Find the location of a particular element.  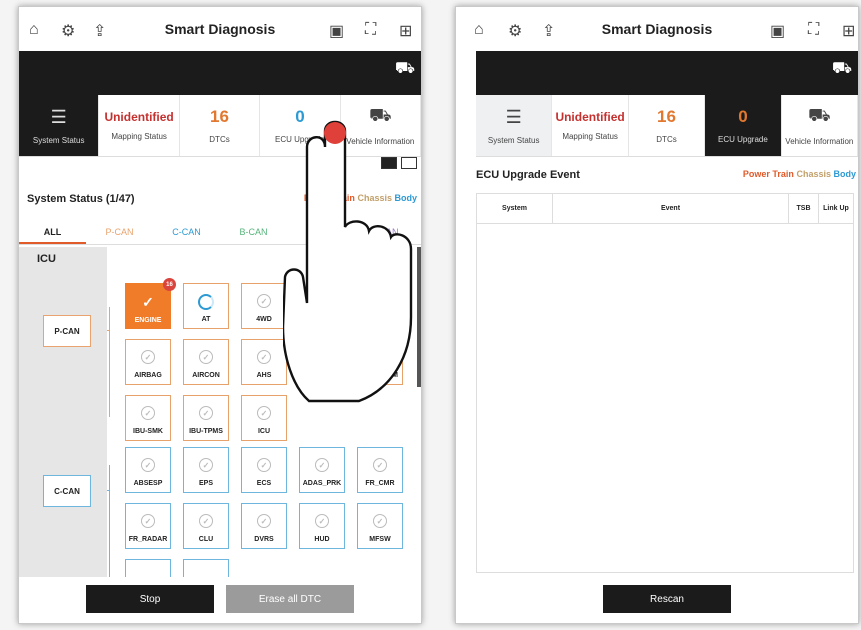

ecu-partial-1: ✓ is located at coordinates (148, 568).